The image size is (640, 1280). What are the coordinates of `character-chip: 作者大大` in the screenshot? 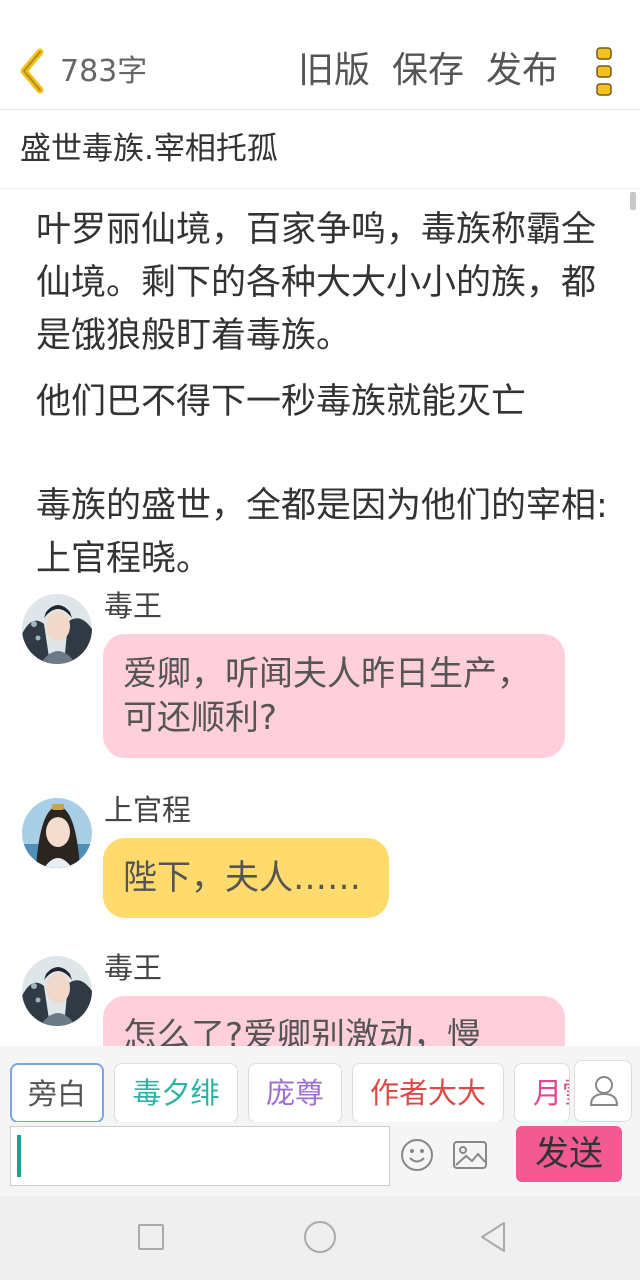 It's located at (428, 1093).